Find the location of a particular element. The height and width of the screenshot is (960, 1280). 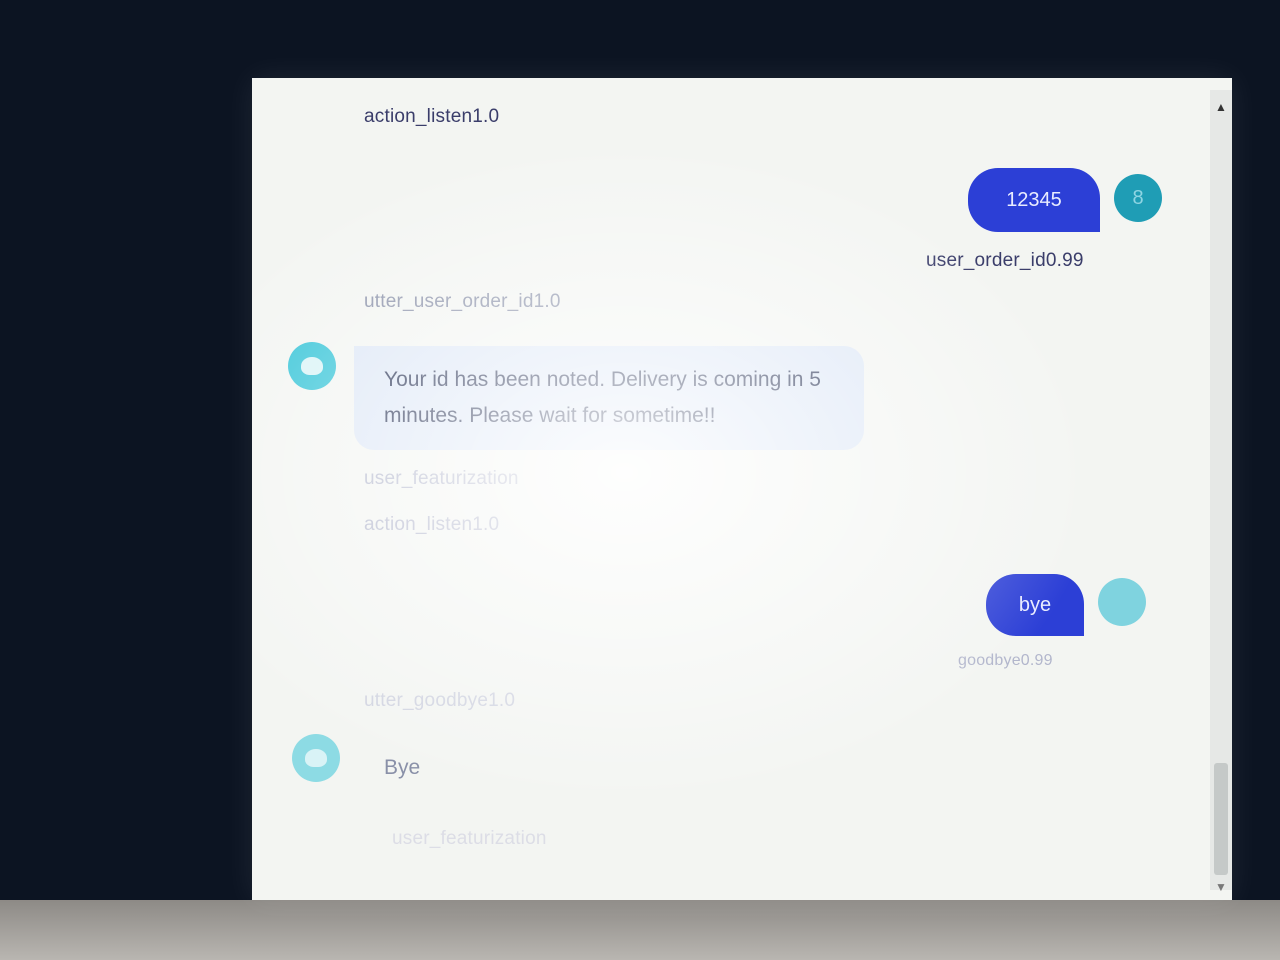

user-message-bubble: bye is located at coordinates (1035, 605).